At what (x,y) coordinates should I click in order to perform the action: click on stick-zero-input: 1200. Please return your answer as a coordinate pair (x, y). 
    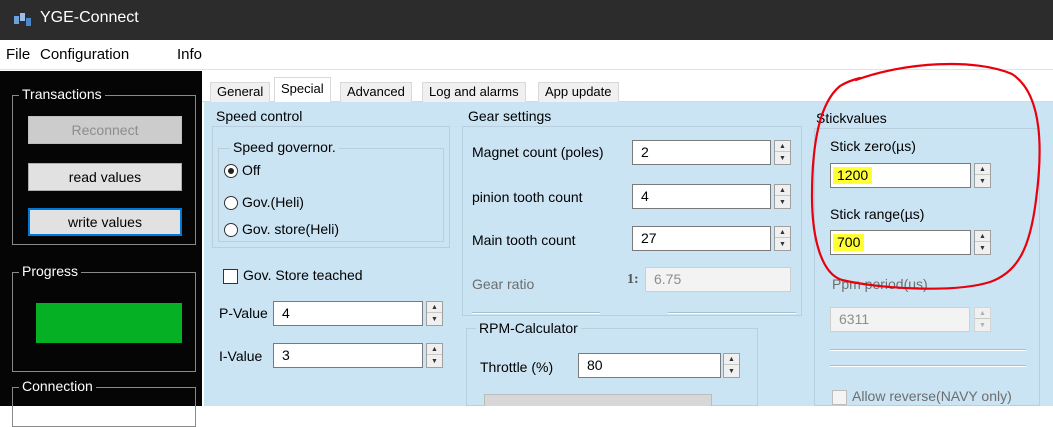
    Looking at the image, I should click on (900, 175).